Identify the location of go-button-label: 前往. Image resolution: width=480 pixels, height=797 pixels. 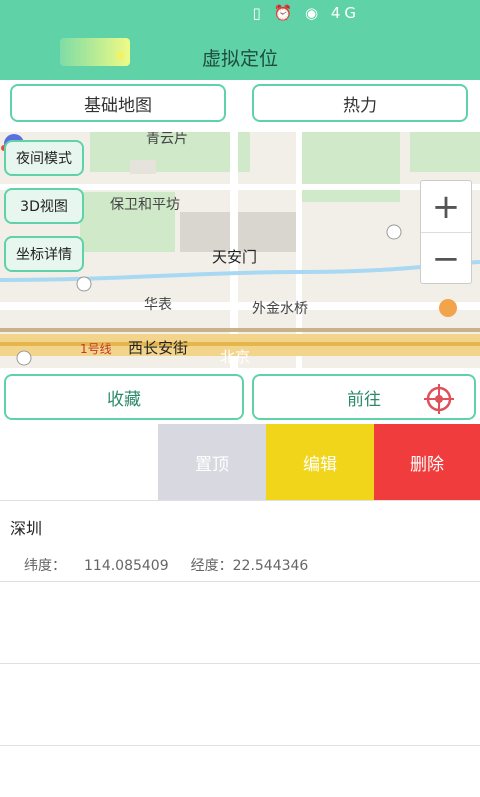
(364, 399).